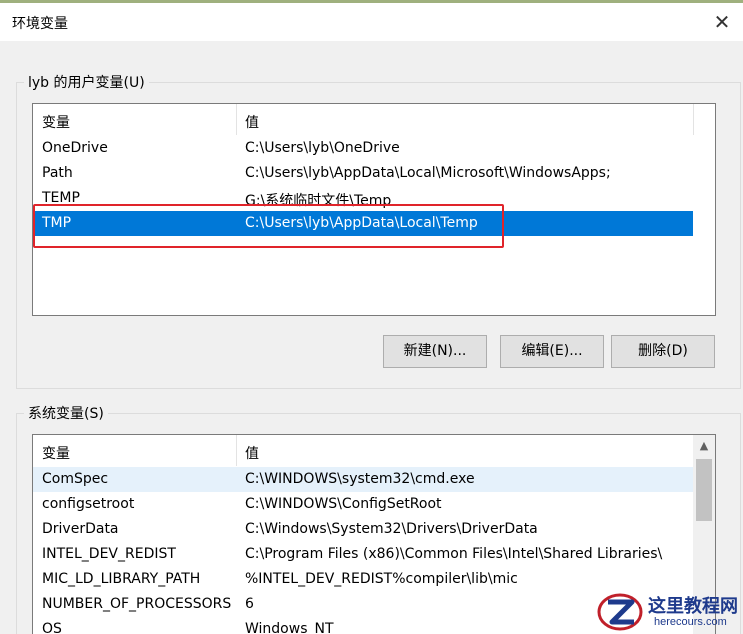 The width and height of the screenshot is (743, 634). Describe the element at coordinates (121, 579) in the screenshot. I see `variable-name: MIC_LD_LIBRARY_PATH` at that location.